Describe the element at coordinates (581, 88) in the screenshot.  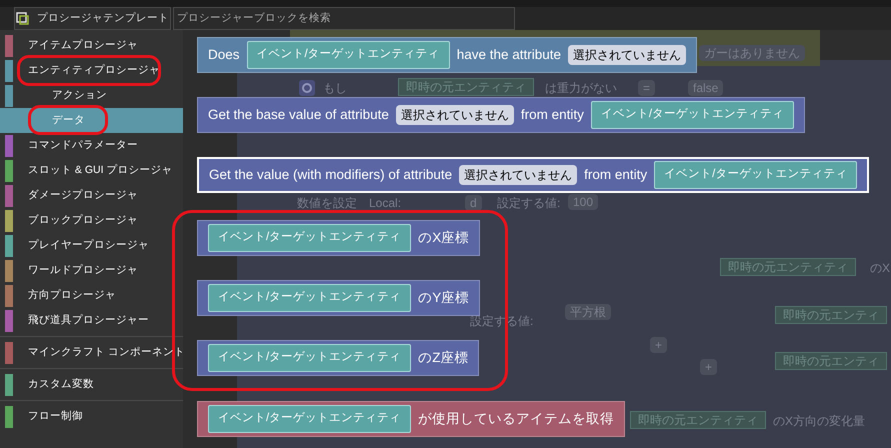
I see `block-label: は重力がない` at that location.